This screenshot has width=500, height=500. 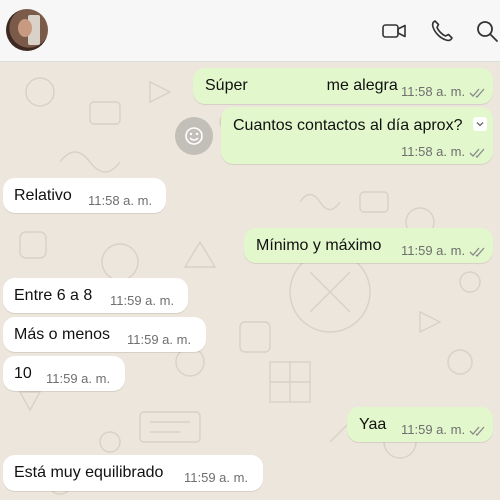 I want to click on message-bubble-outgoing: Mínimo y máximo 11:59 a. m., so click(x=368, y=245).